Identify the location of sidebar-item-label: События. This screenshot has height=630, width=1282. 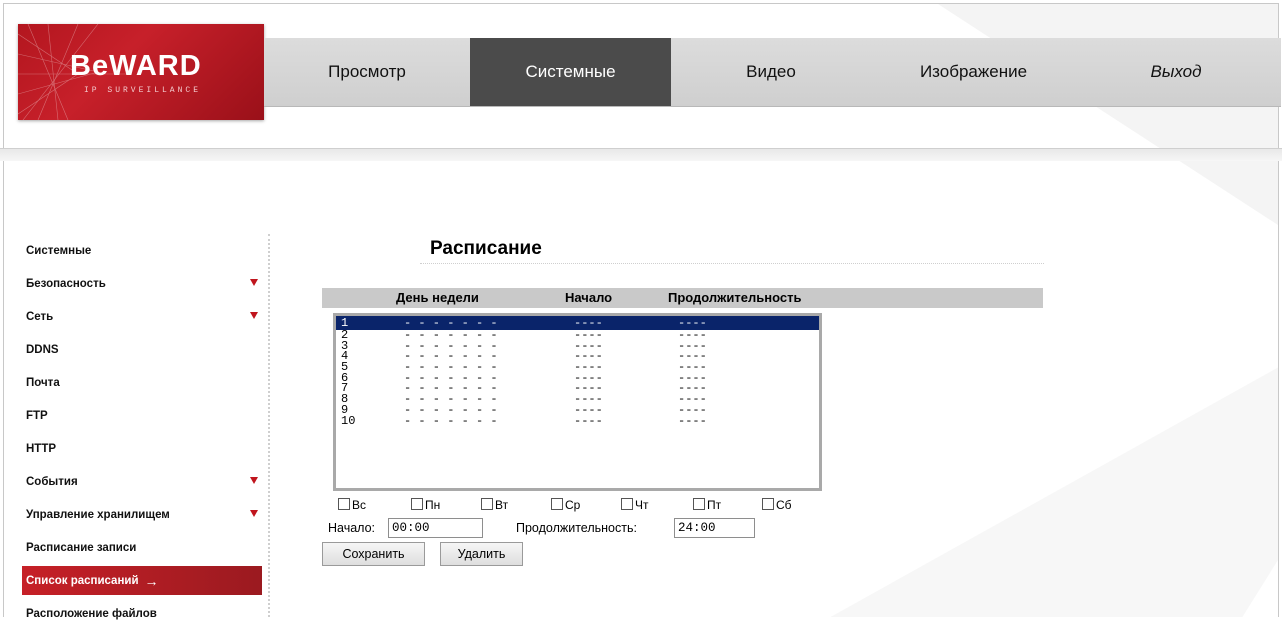
(52, 481).